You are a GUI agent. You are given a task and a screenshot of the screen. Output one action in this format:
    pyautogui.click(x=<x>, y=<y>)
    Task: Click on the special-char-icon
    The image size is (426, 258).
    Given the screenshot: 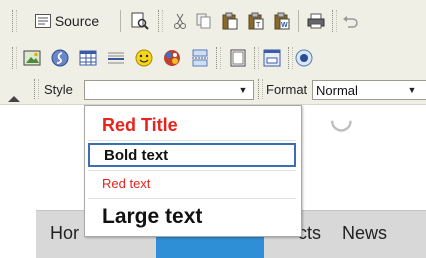 What is the action you would take?
    pyautogui.click(x=172, y=58)
    